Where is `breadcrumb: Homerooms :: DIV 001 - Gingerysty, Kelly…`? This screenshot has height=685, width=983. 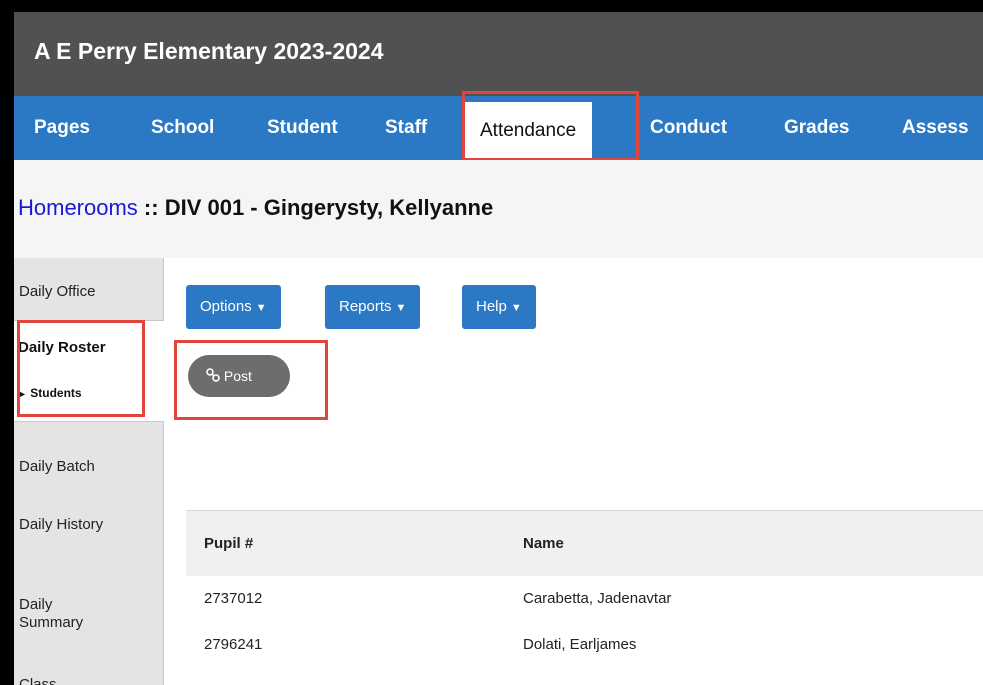 breadcrumb: Homerooms :: DIV 001 - Gingerysty, Kelly… is located at coordinates (498, 209).